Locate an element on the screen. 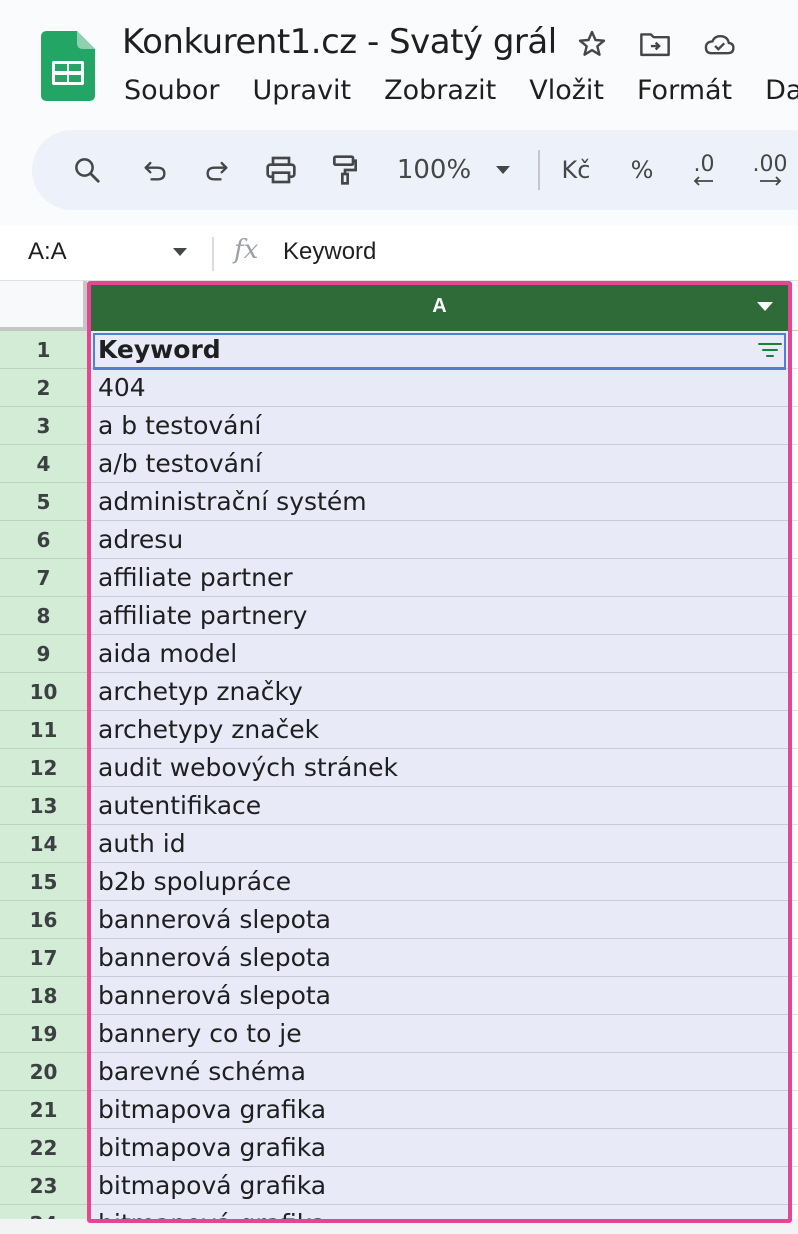  row-header: 4 is located at coordinates (43, 464).